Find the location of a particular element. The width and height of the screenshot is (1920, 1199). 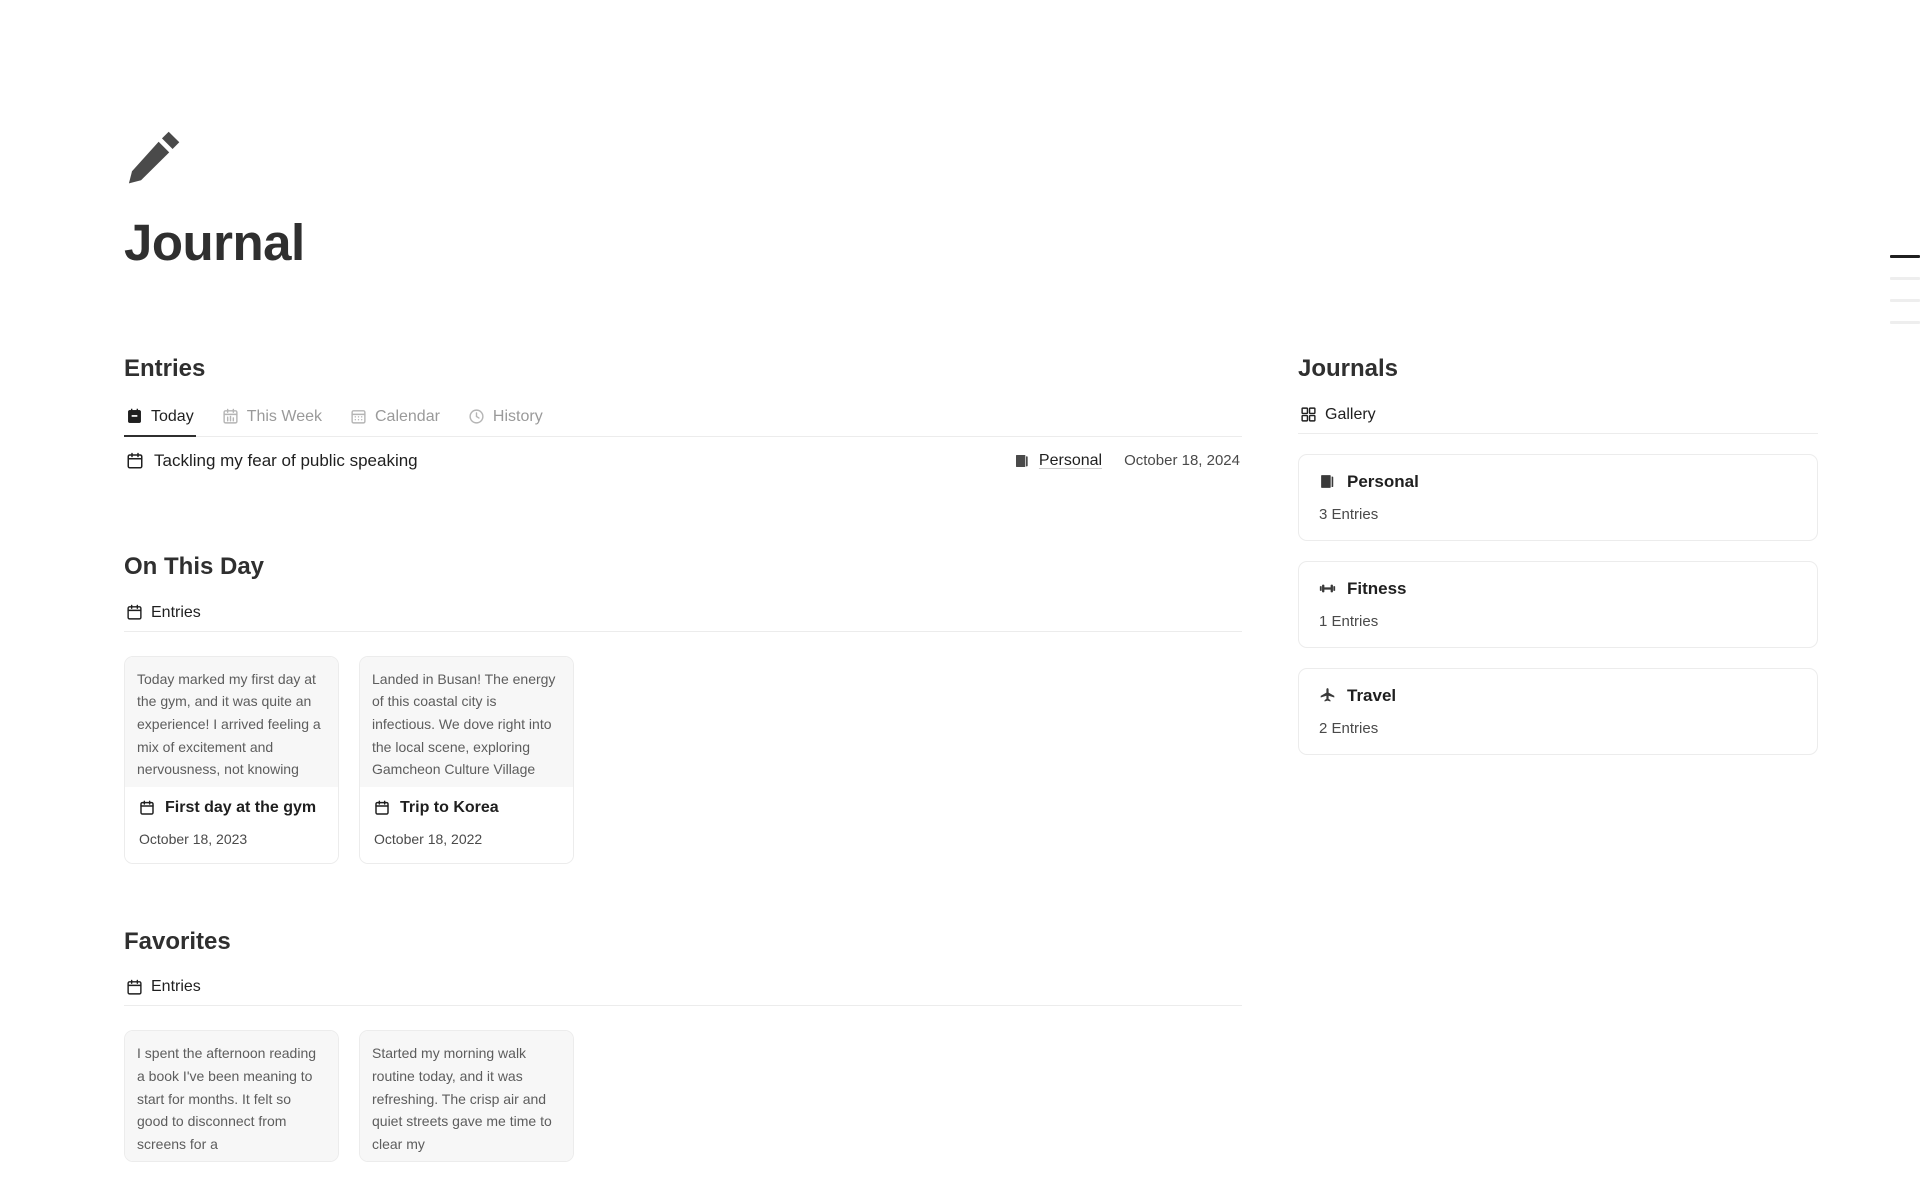

tab-this-week-label: This Week is located at coordinates (284, 416).